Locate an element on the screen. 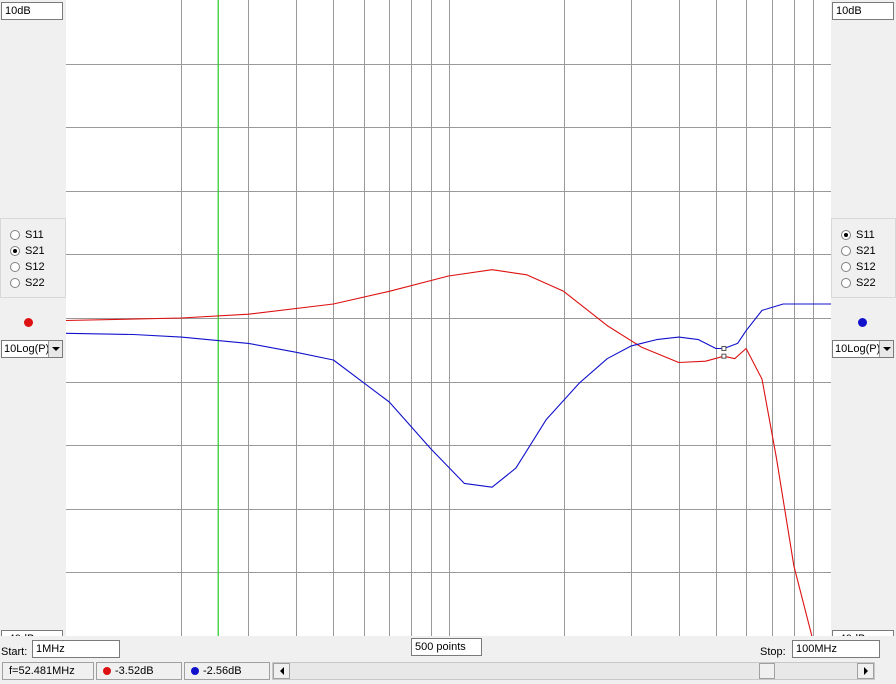 Image resolution: width=896 pixels, height=684 pixels. stop-label: Stop: is located at coordinates (773, 652).